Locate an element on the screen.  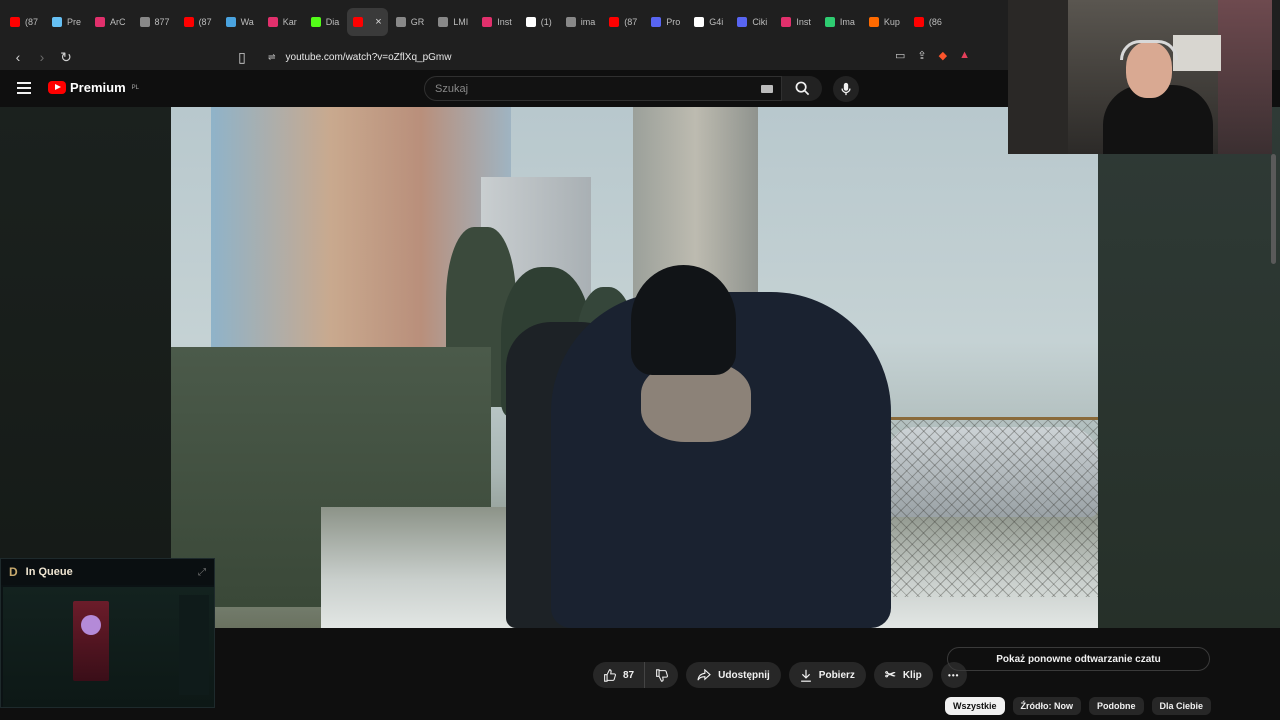
share-page-icon: ⇪ is located at coordinates (921, 55).